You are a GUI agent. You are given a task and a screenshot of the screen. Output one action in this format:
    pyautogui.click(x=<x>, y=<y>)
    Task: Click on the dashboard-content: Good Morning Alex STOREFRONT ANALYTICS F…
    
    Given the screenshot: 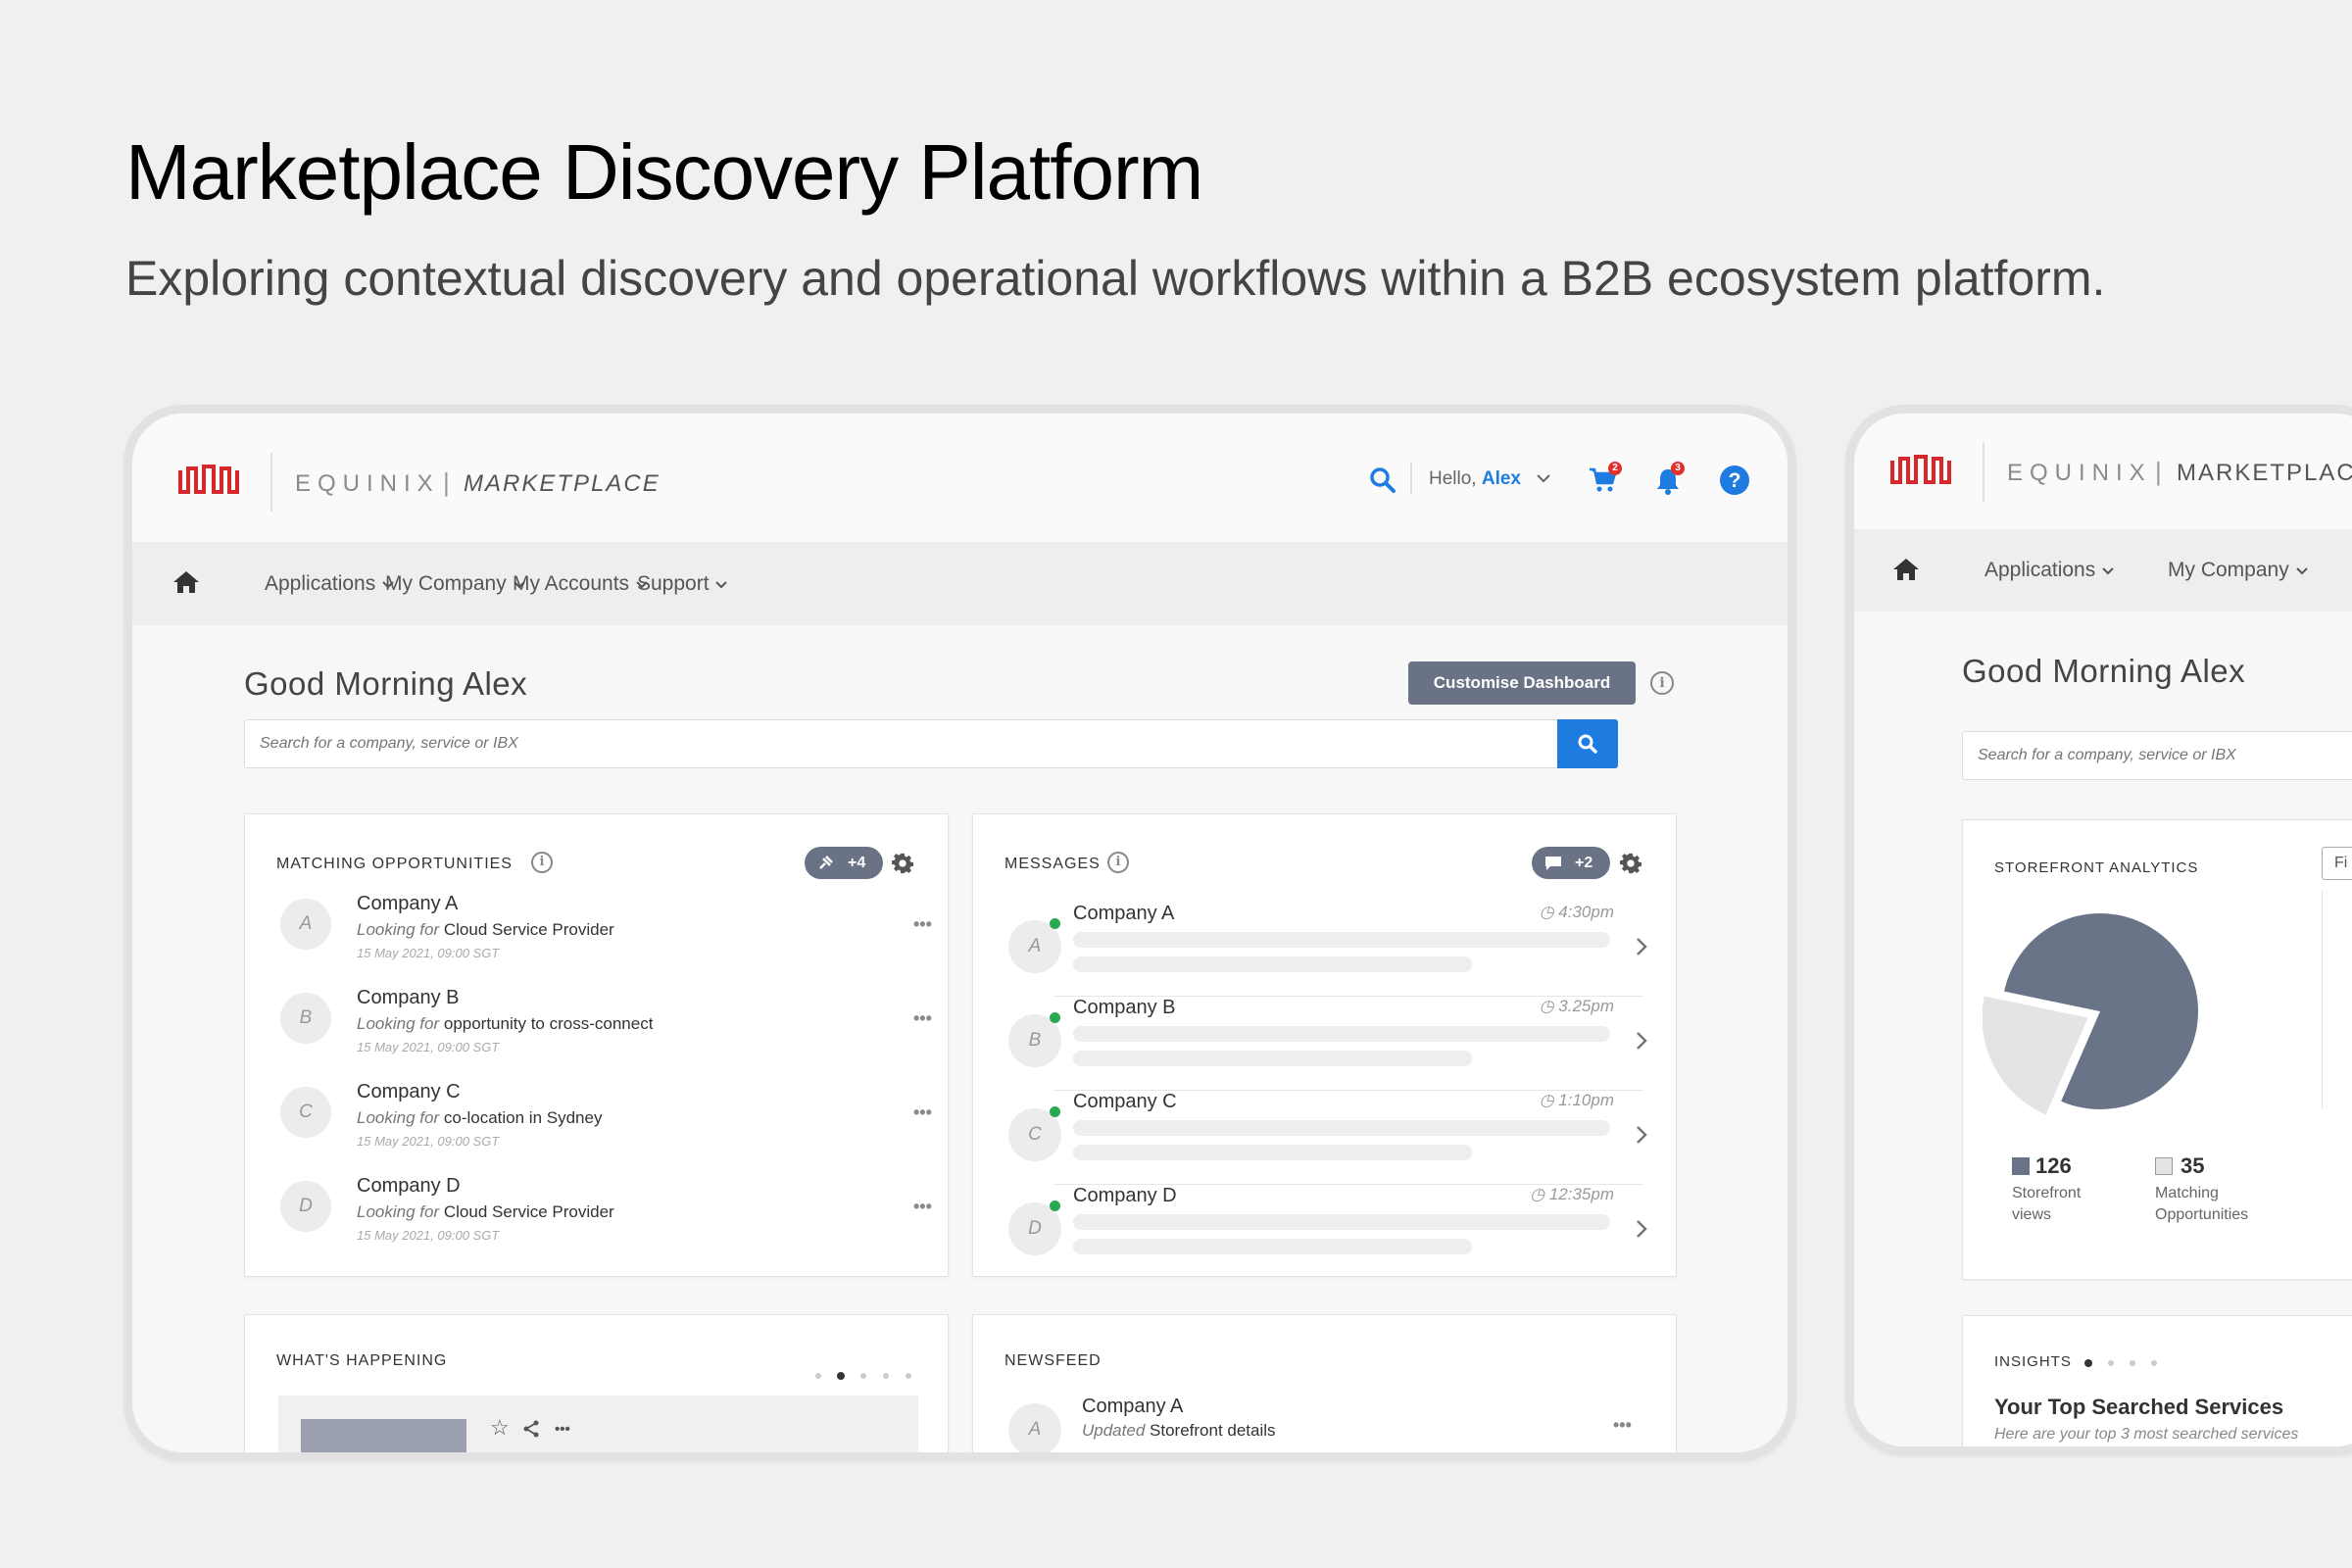 What is the action you would take?
    pyautogui.click(x=2103, y=1029)
    